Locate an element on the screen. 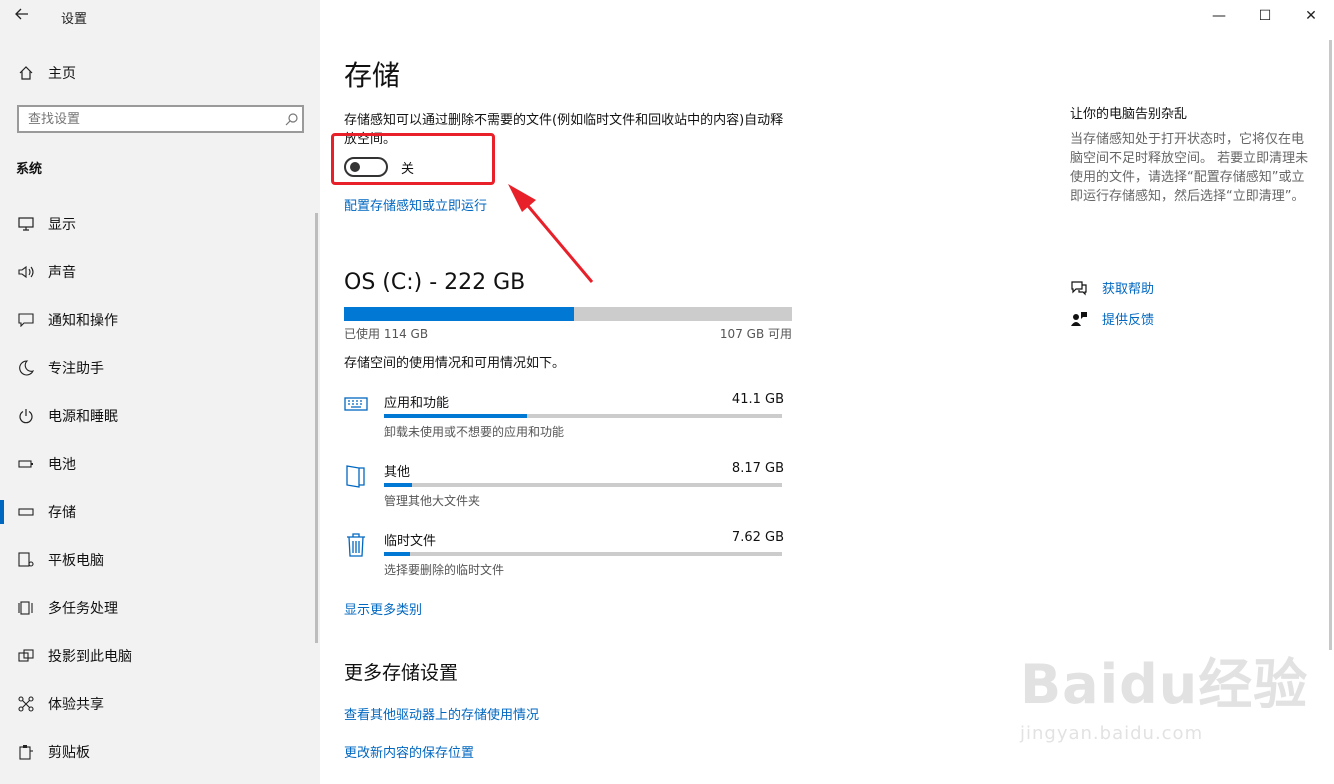 This screenshot has height=784, width=1334. nav-home-label: 主页 is located at coordinates (62, 74).